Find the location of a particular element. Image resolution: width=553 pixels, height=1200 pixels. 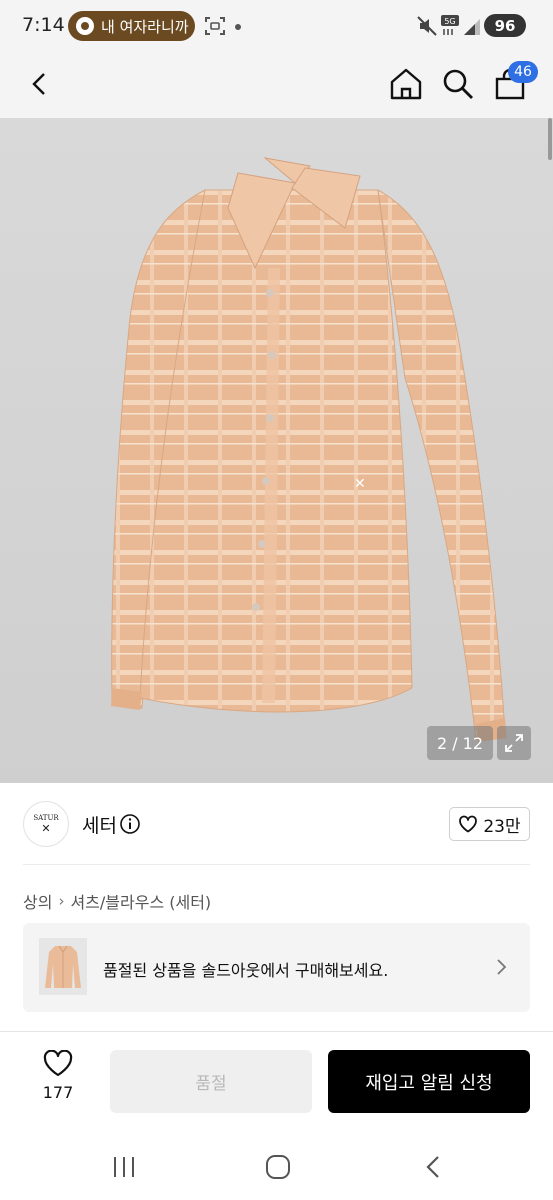

back-arrow-icon is located at coordinates (432, 1167).